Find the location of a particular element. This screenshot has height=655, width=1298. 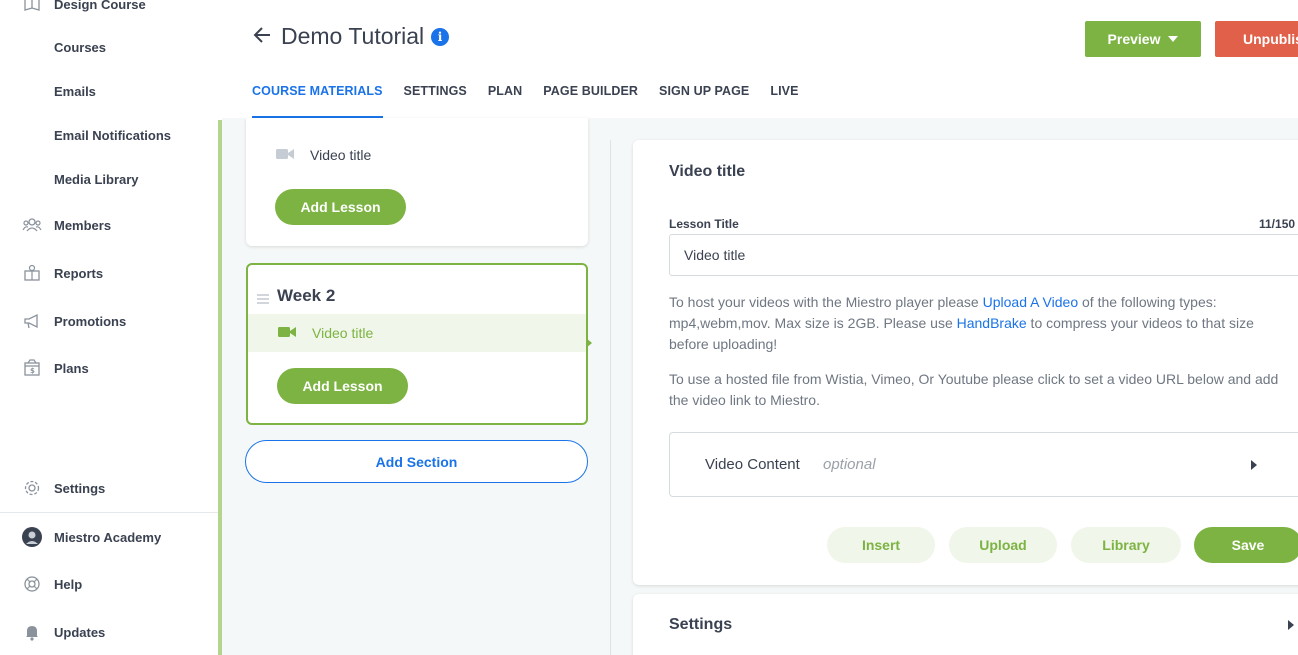

sidebar-item-settings: Settings is located at coordinates (109, 488).